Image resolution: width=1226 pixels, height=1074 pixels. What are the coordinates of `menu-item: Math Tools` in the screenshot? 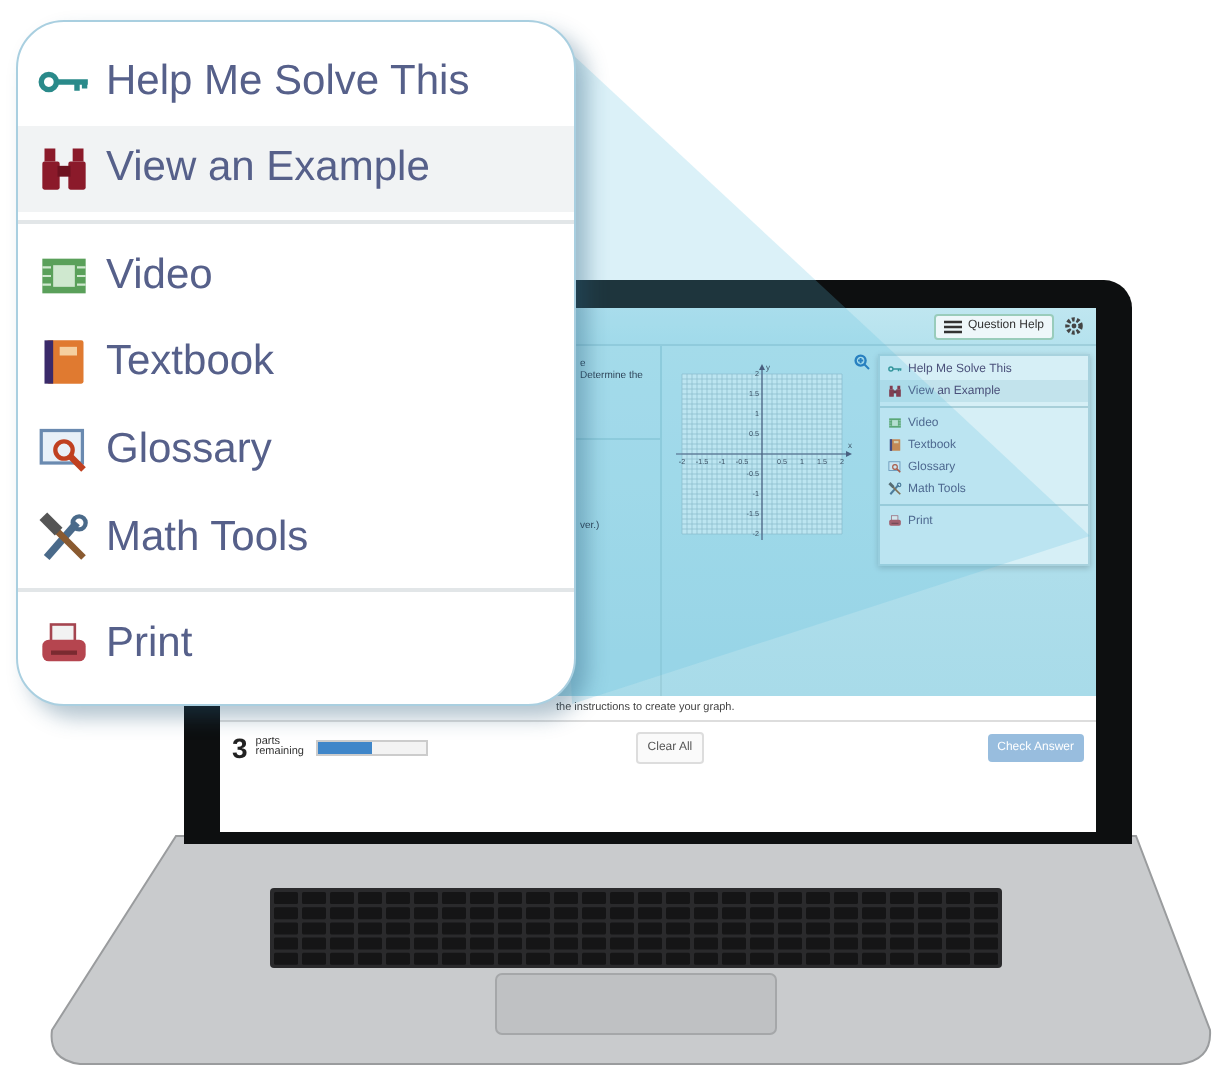 It's located at (296, 537).